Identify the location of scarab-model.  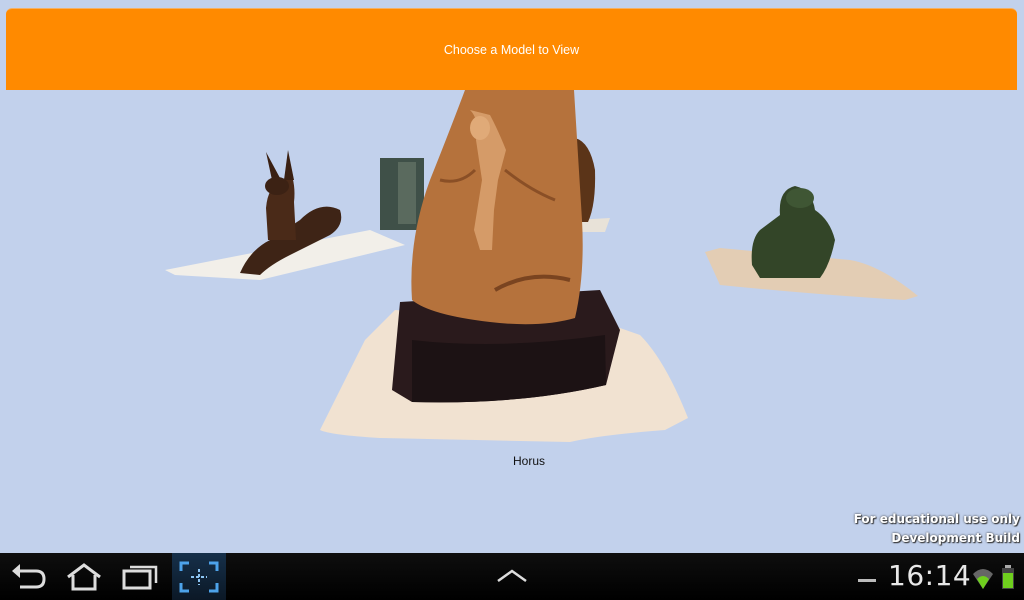
(811, 243).